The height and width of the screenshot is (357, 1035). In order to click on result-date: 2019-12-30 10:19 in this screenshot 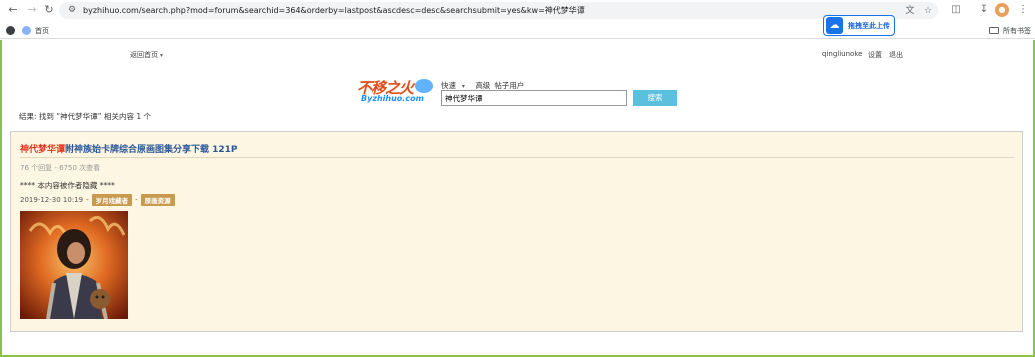, I will do `click(52, 199)`.